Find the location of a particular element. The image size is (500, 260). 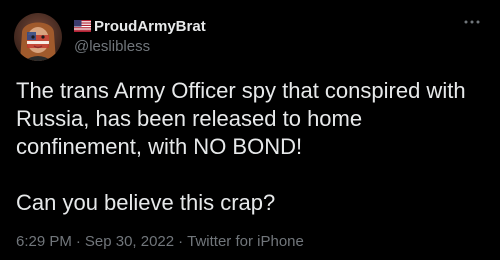

name-row: ProudArmyBrat is located at coordinates (267, 26).